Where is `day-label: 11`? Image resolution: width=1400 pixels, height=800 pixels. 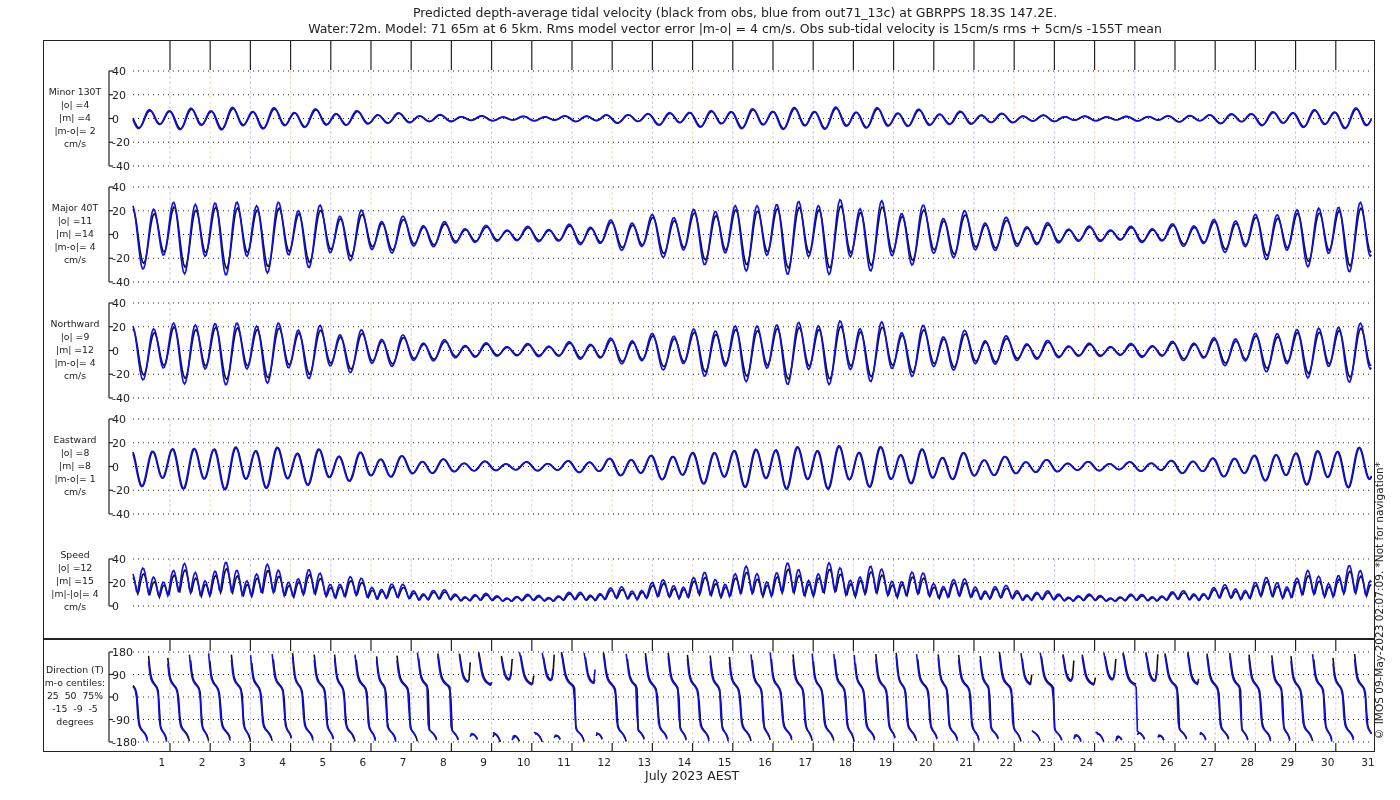 day-label: 11 is located at coordinates (564, 762).